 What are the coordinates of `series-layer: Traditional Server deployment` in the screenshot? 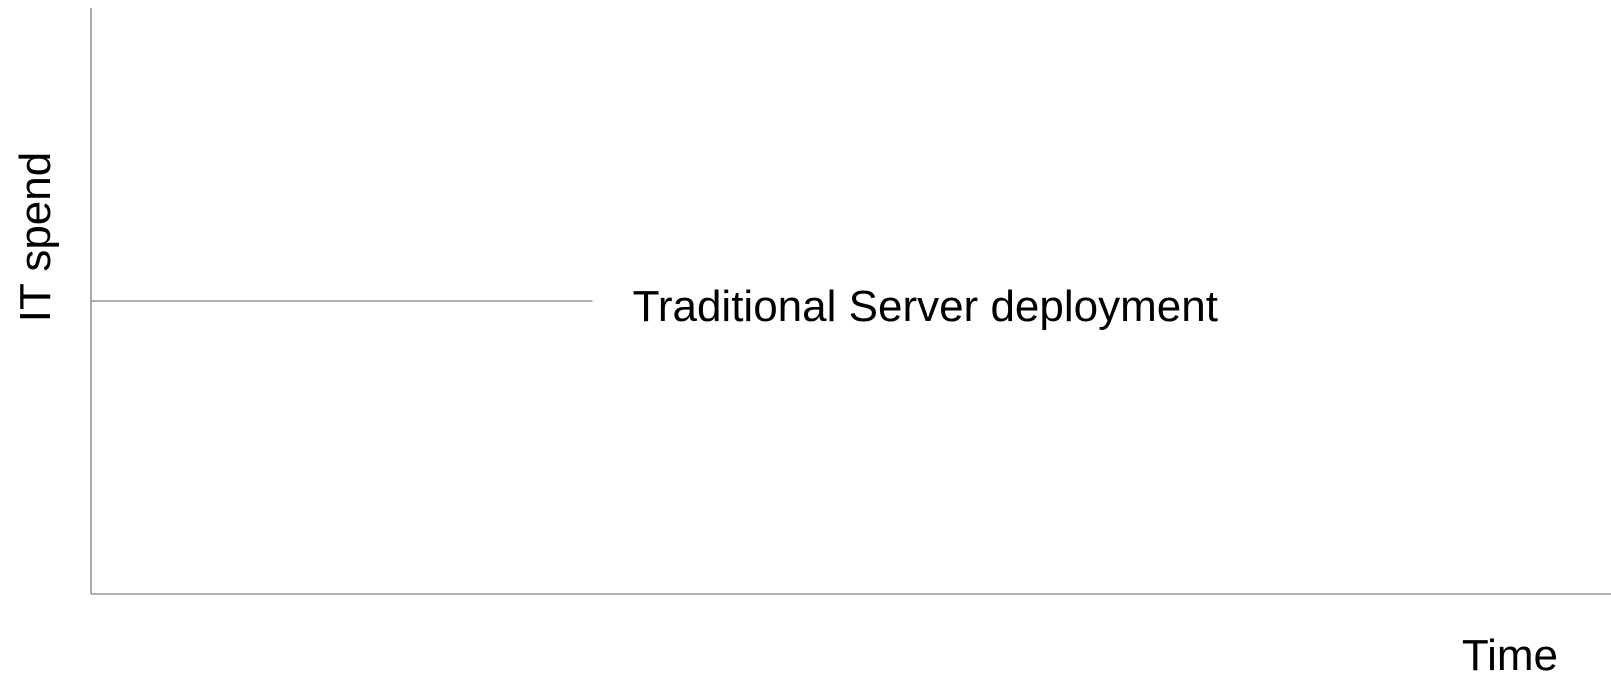 It's located at (654, 306).